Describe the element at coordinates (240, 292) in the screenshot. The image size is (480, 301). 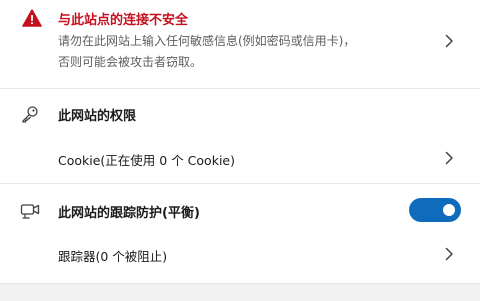
I see `panel-footer` at that location.